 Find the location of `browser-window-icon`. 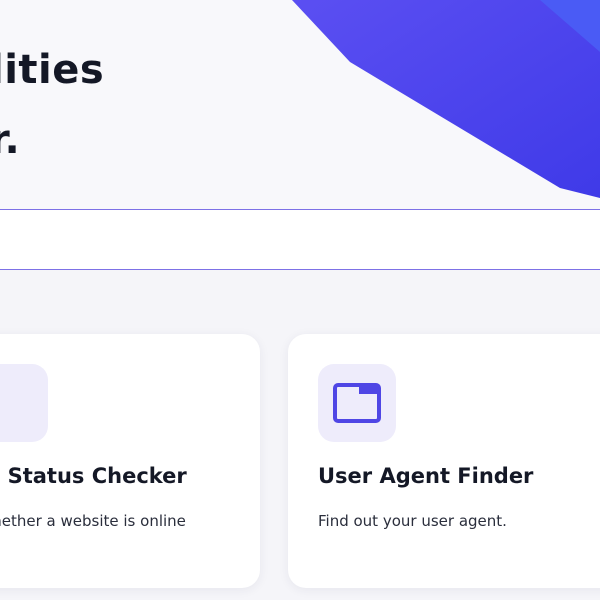

browser-window-icon is located at coordinates (357, 403).